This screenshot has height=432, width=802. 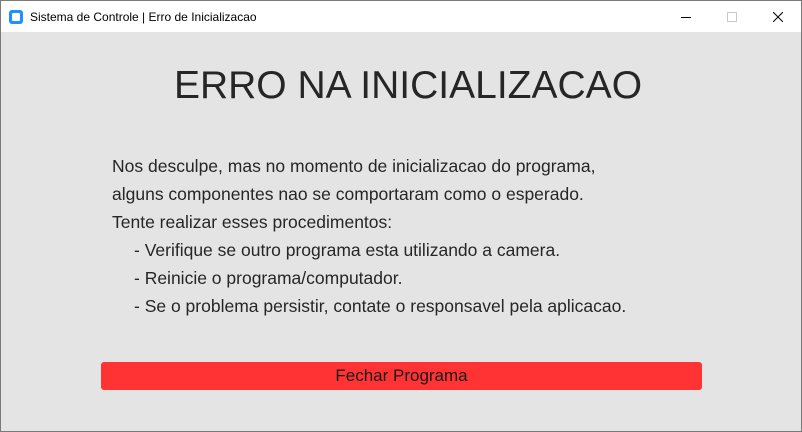 What do you see at coordinates (268, 278) in the screenshot?
I see `step-item: - Reinicie o programa/computador.` at bounding box center [268, 278].